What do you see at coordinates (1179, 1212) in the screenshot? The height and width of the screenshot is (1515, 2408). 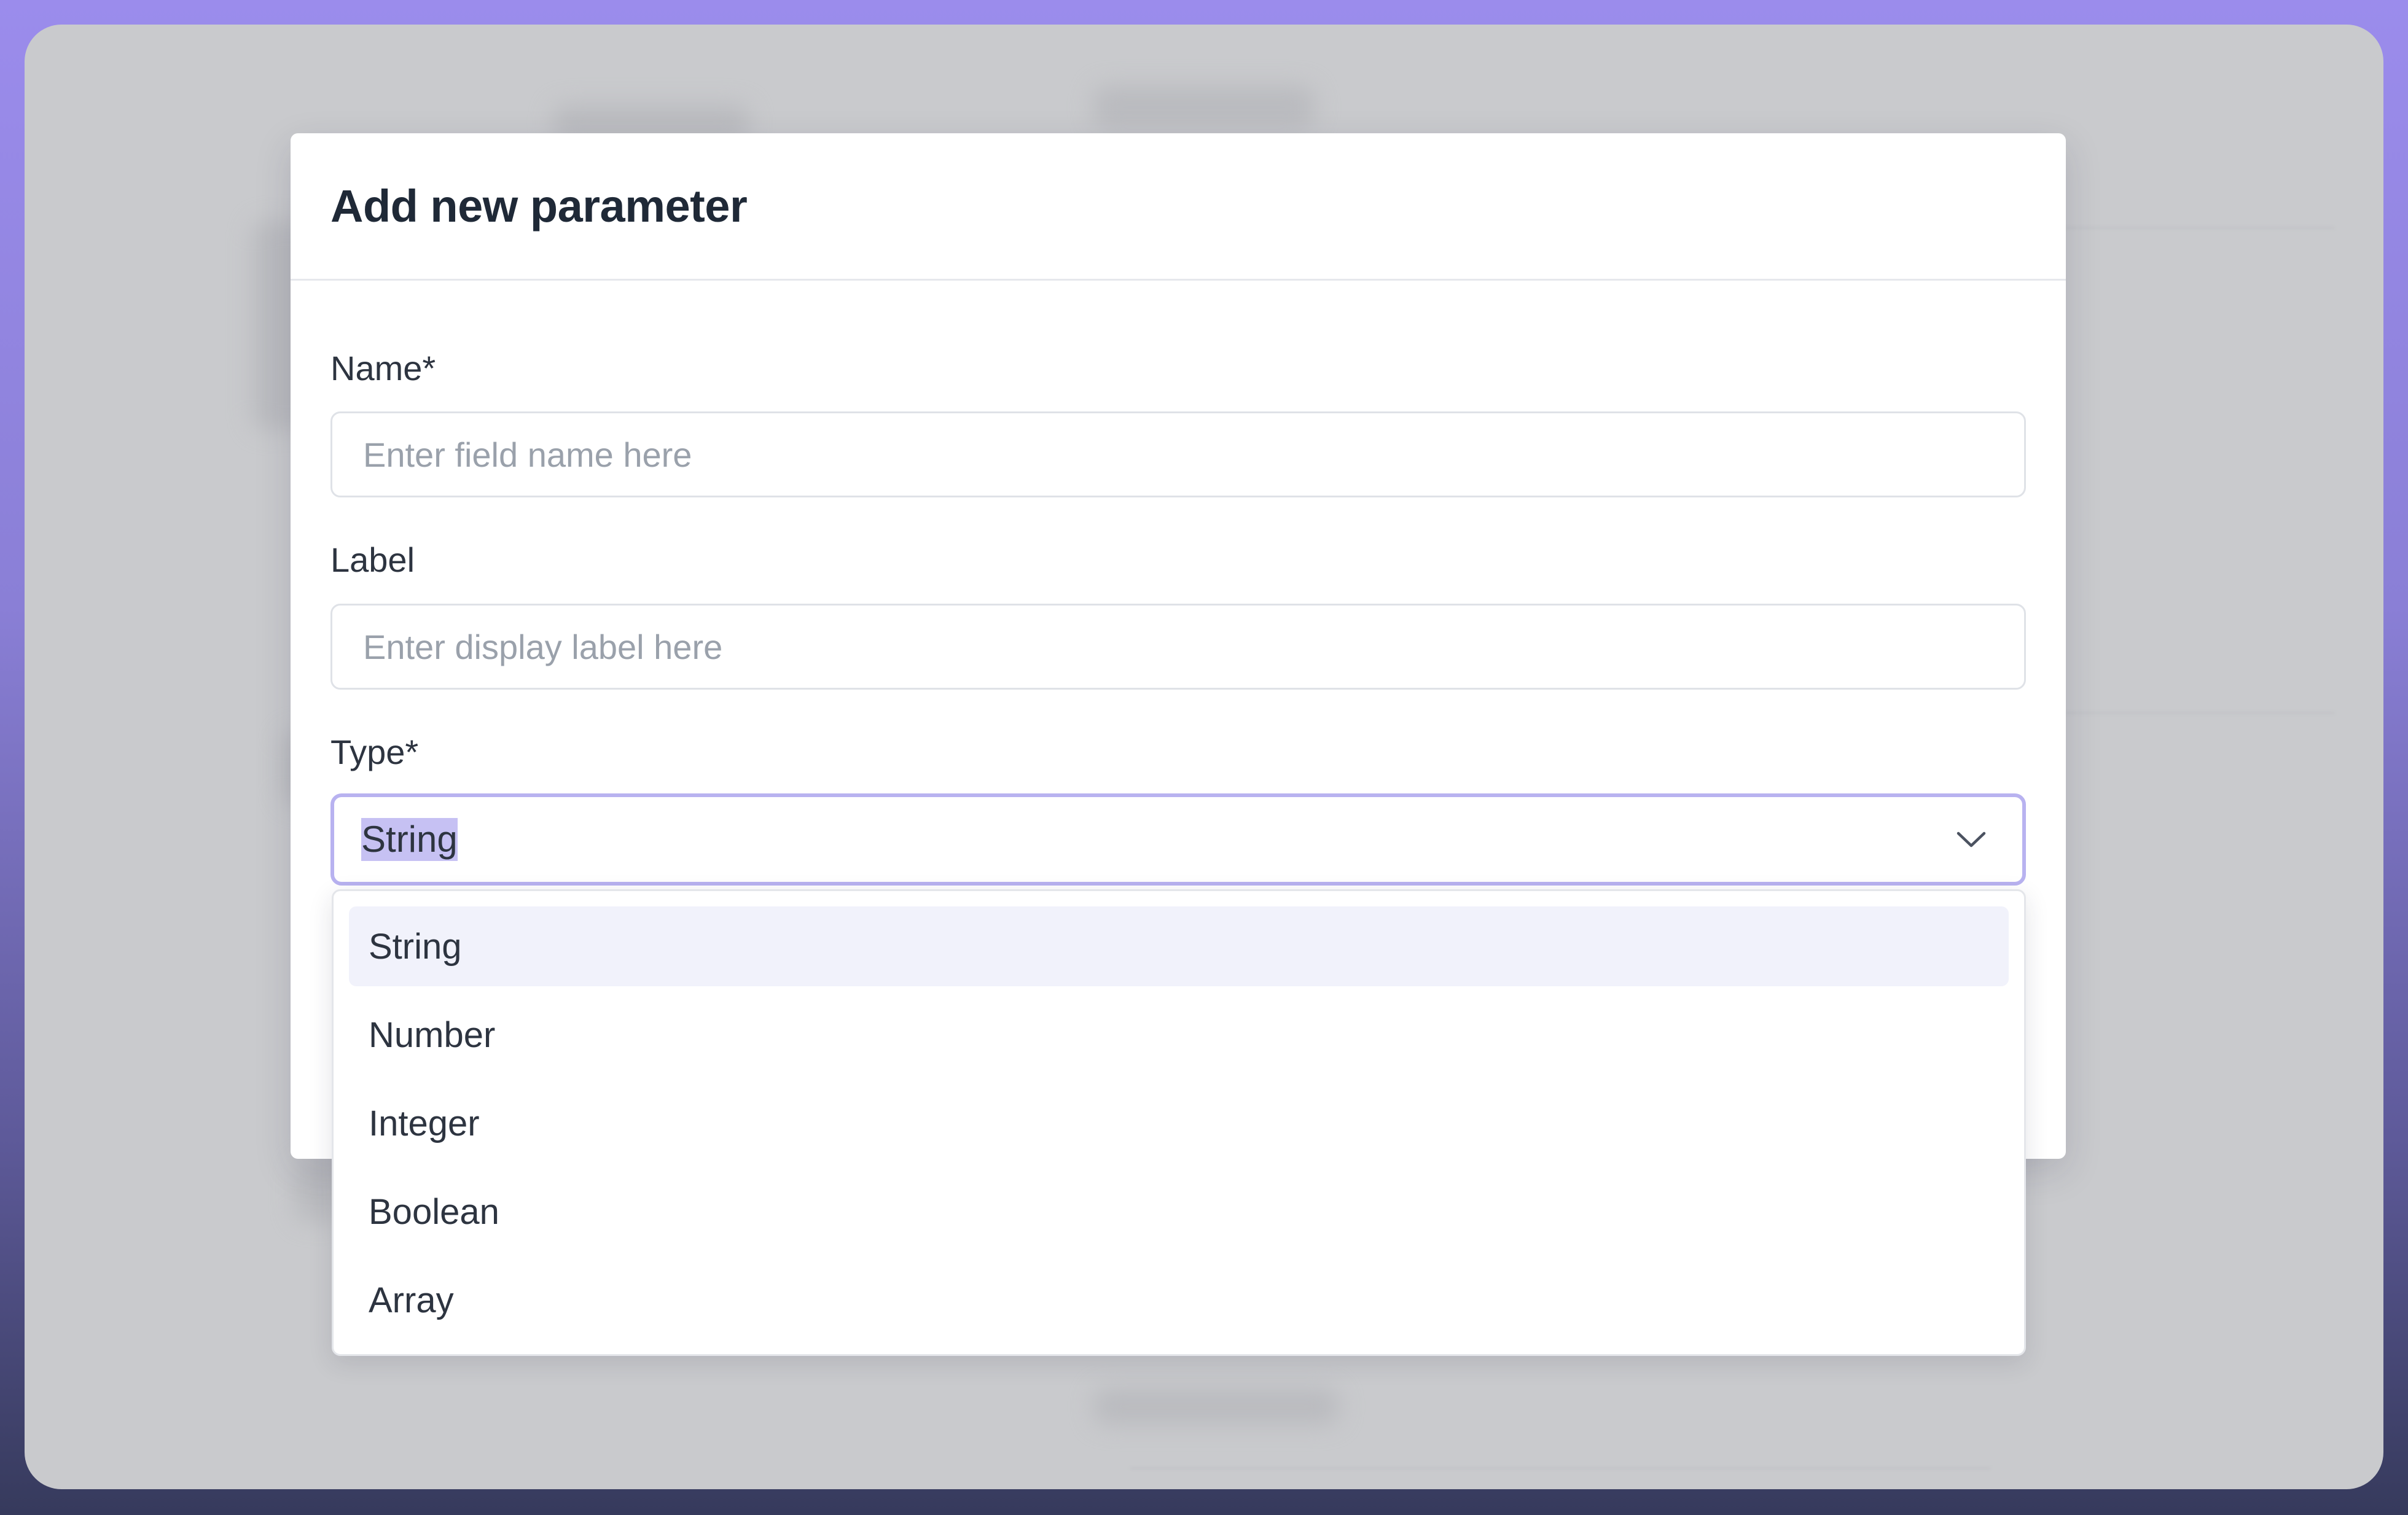 I see `option-boolean: Boolean` at bounding box center [1179, 1212].